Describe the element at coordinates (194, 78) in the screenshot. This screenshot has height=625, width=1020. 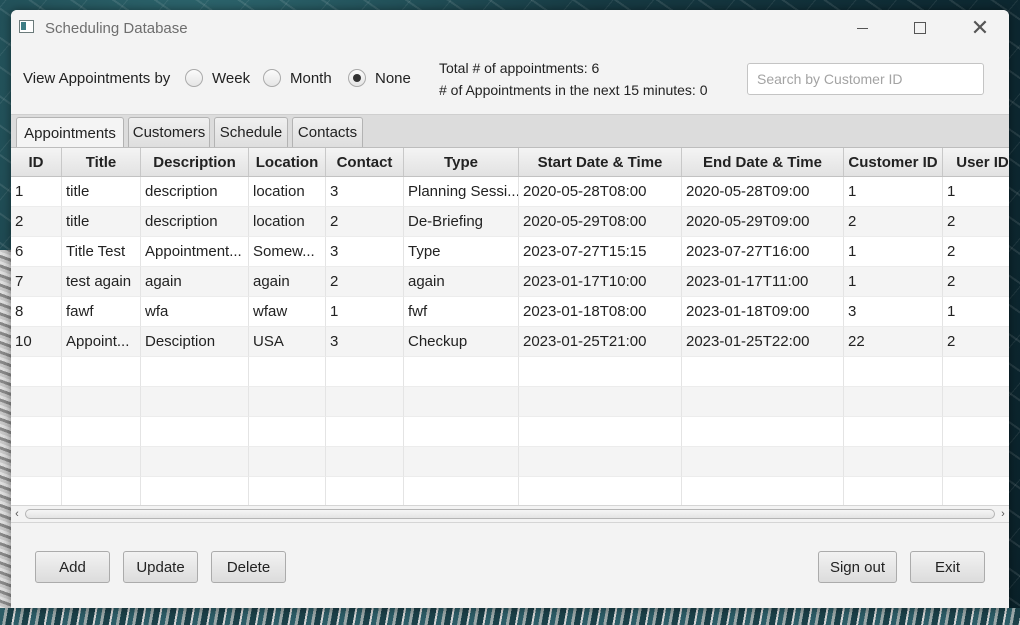
I see `radio-week-circle` at that location.